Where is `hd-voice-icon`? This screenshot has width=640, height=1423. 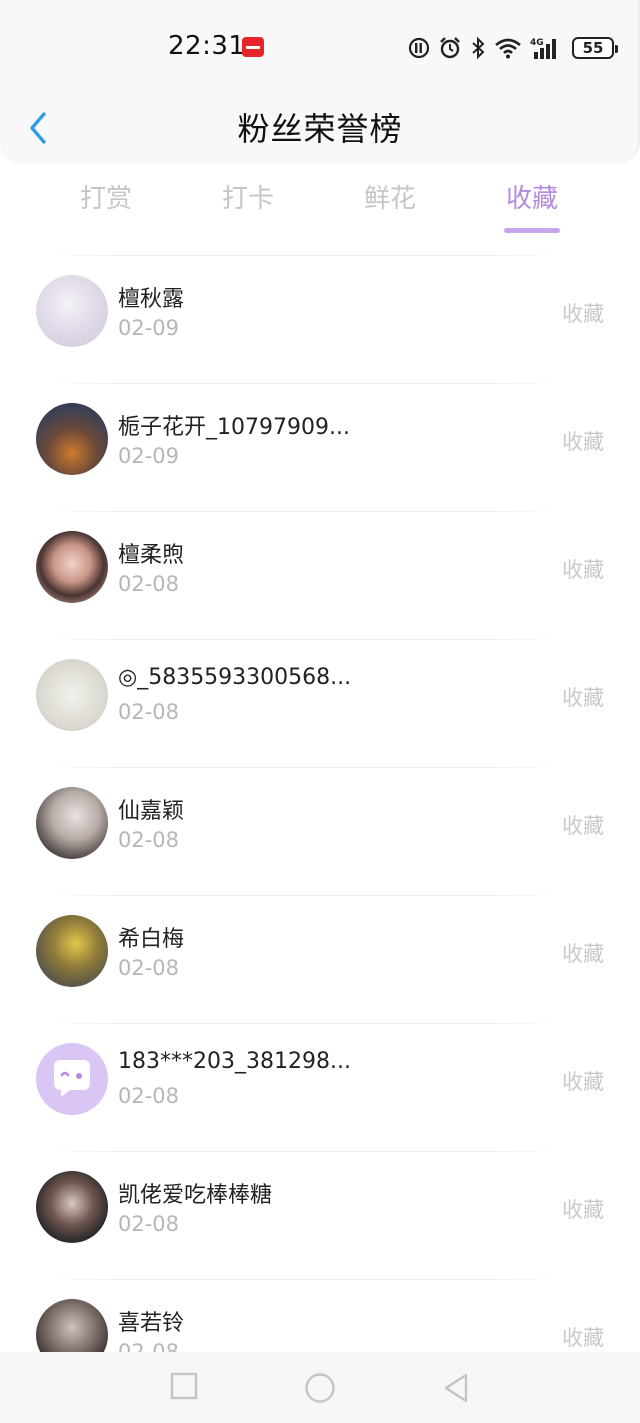
hd-voice-icon is located at coordinates (419, 48).